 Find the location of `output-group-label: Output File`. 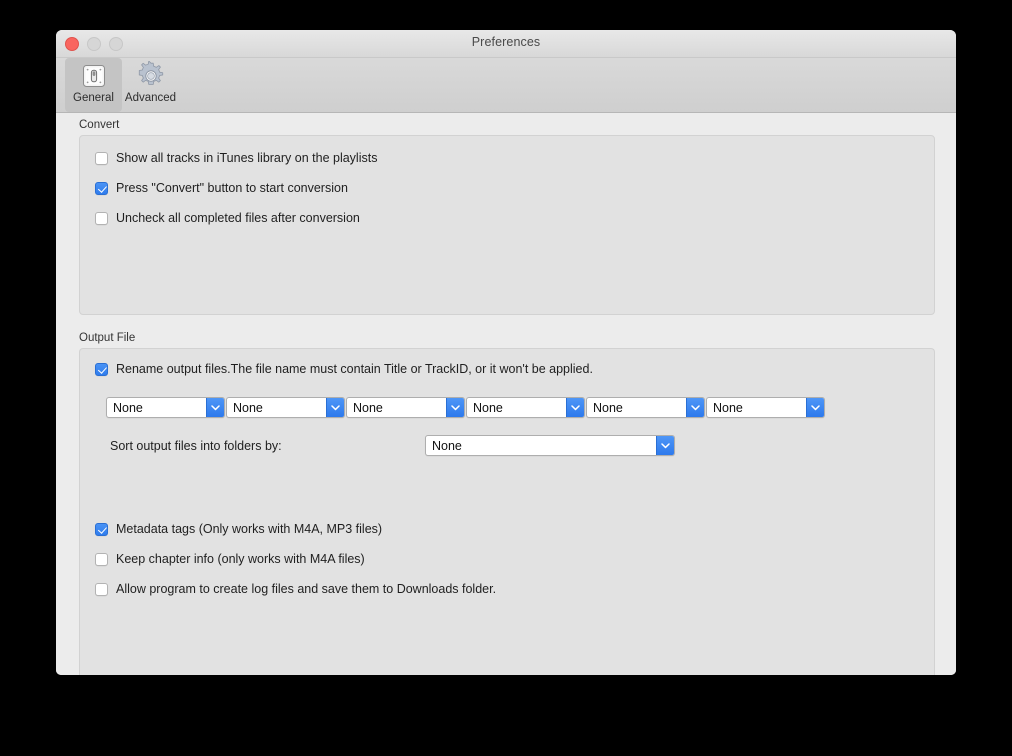

output-group-label: Output File is located at coordinates (107, 338).